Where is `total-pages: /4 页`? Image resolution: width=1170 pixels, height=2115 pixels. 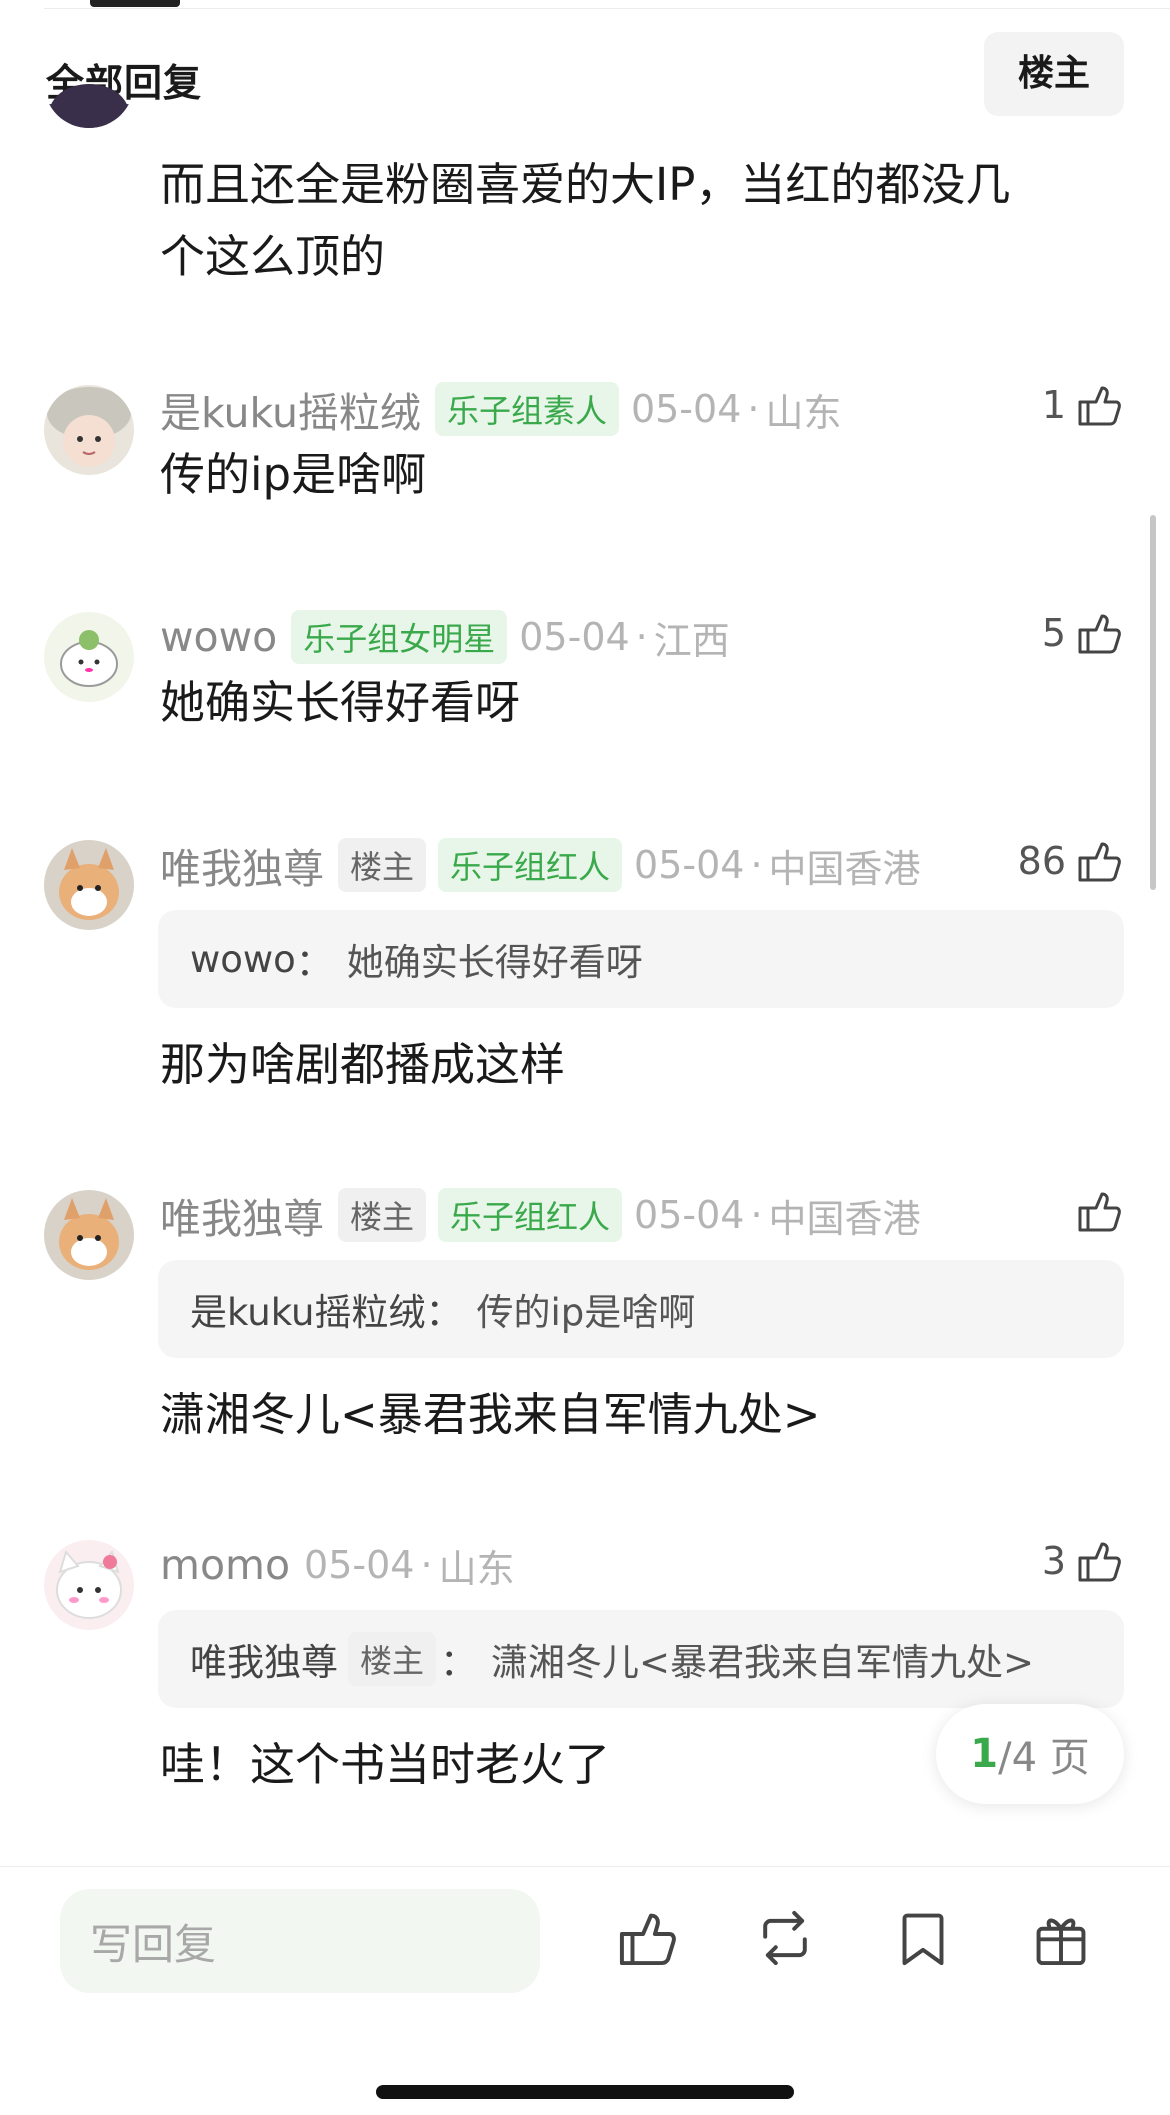 total-pages: /4 页 is located at coordinates (1044, 1758).